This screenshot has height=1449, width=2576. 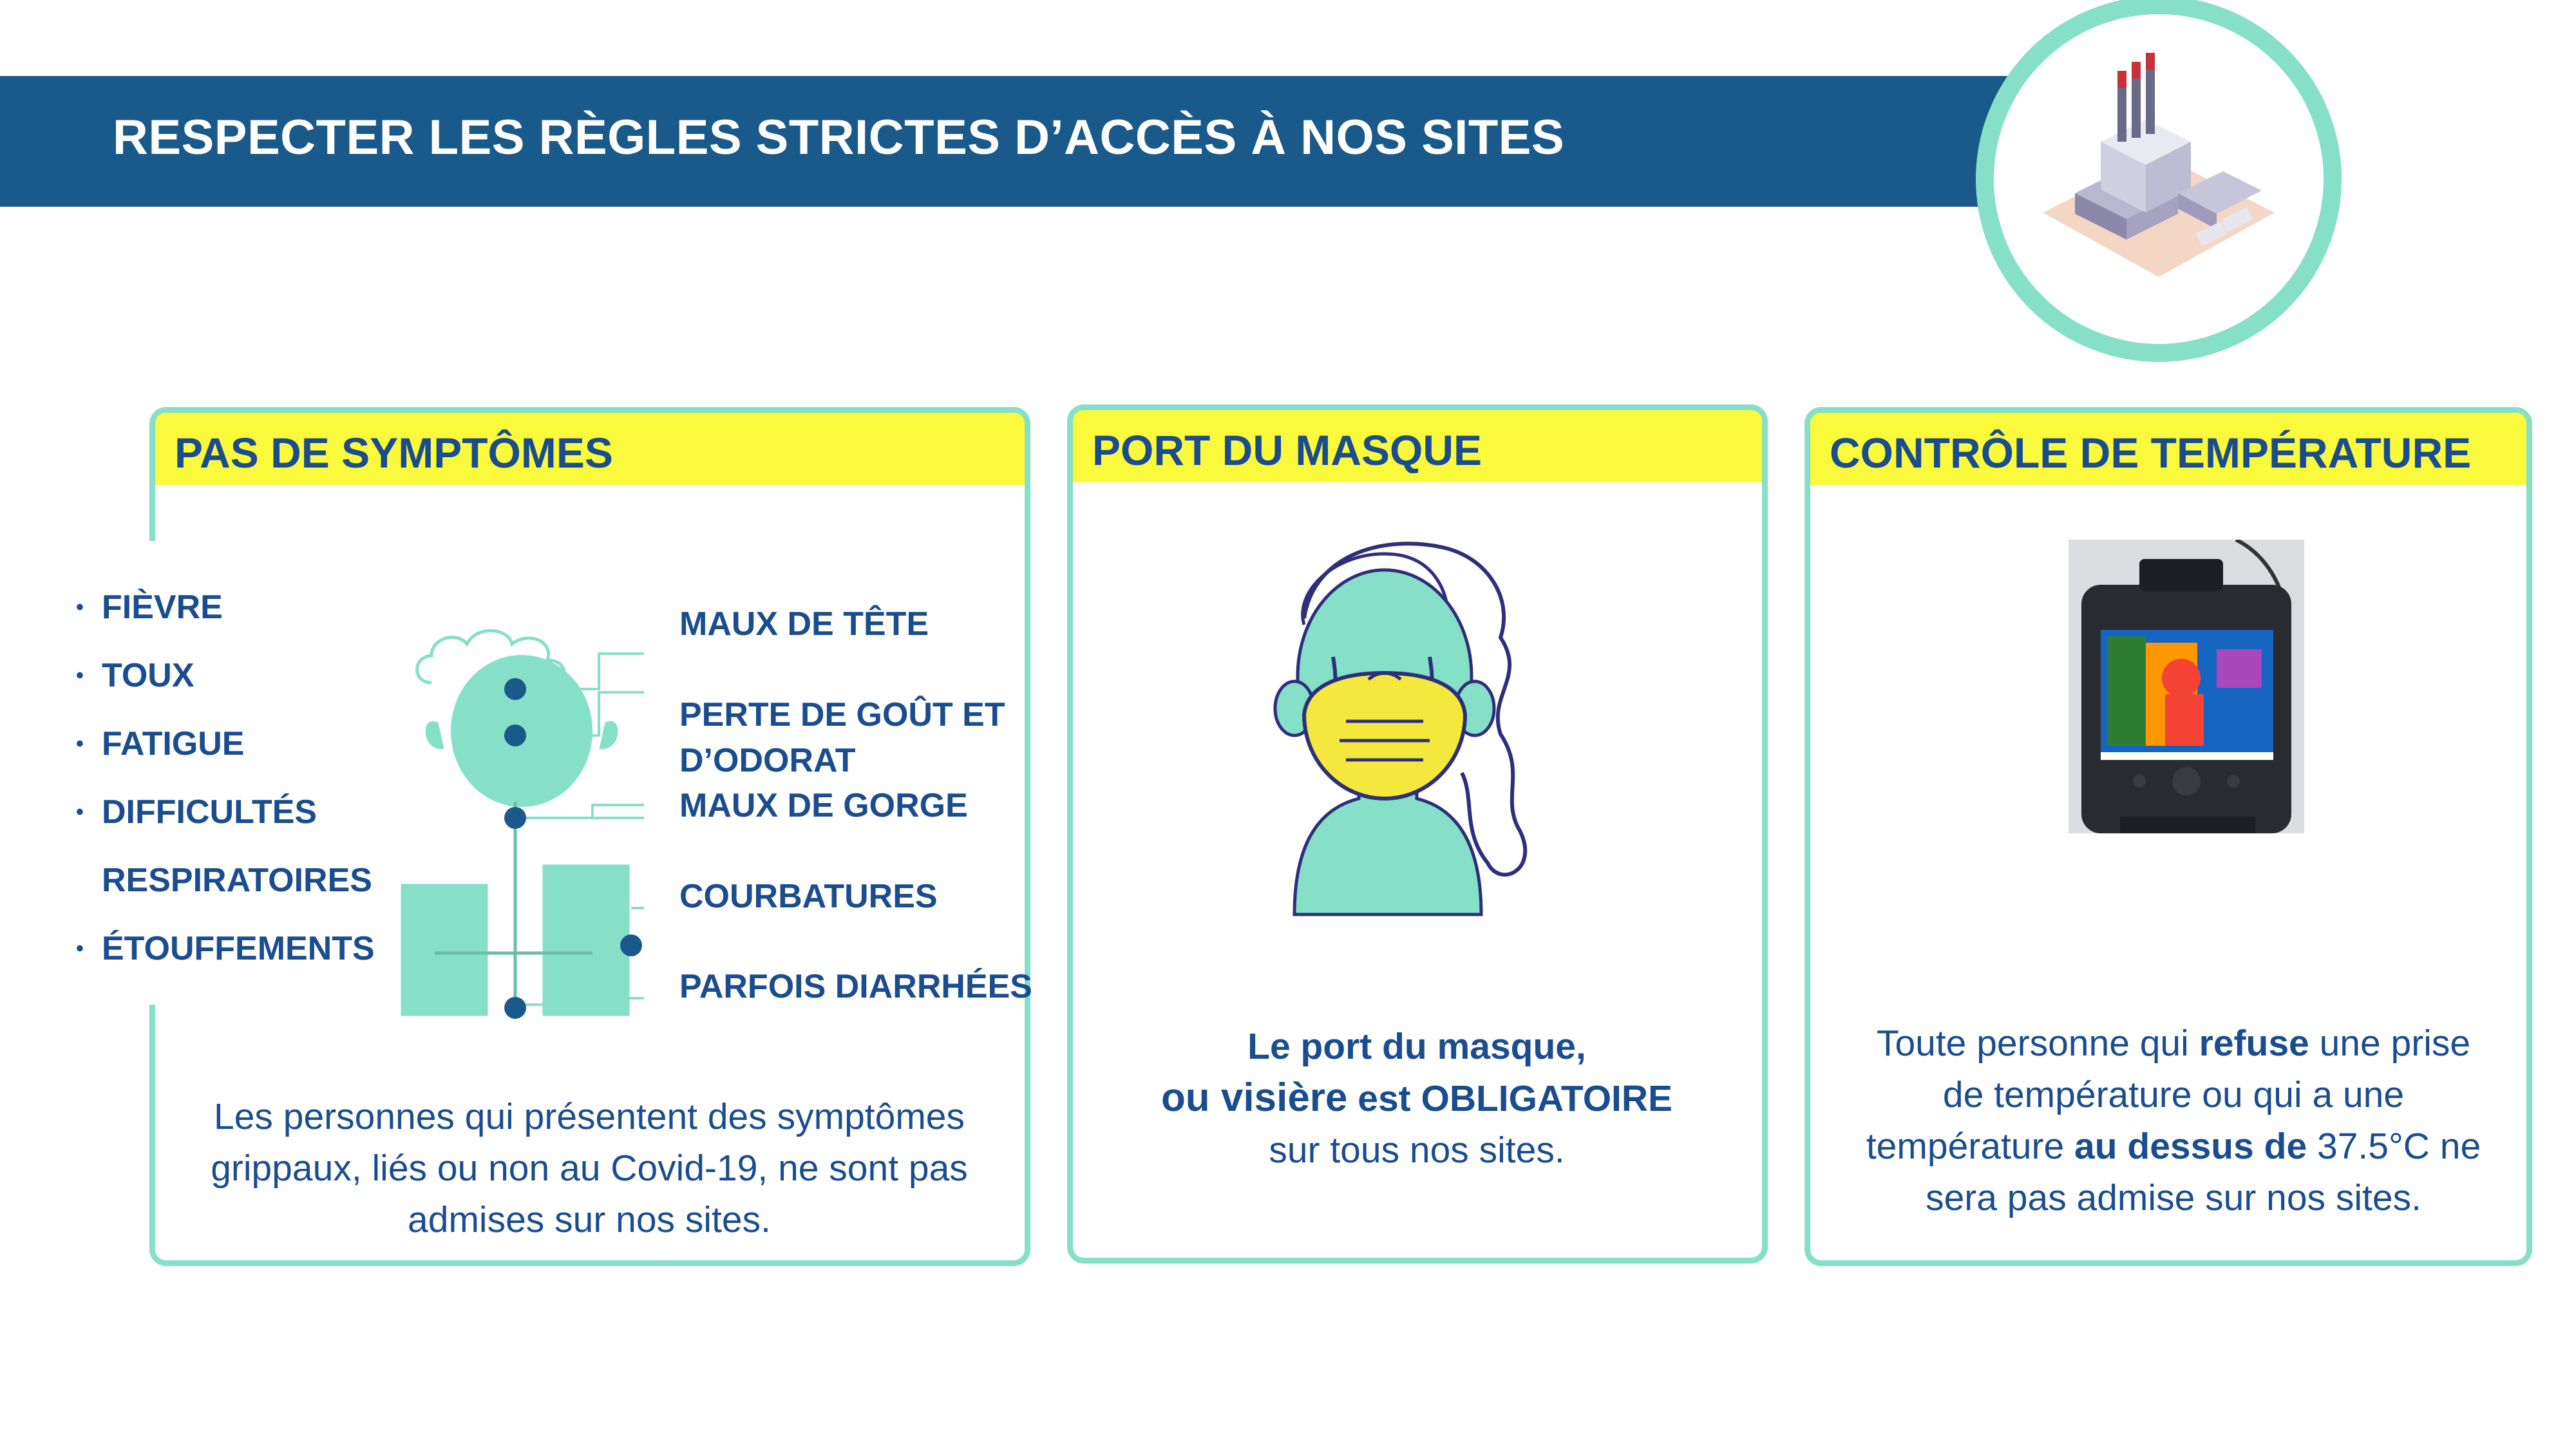 What do you see at coordinates (394, 453) in the screenshot?
I see `symptoms-card-title: PAS DE SYMPTÔMES` at bounding box center [394, 453].